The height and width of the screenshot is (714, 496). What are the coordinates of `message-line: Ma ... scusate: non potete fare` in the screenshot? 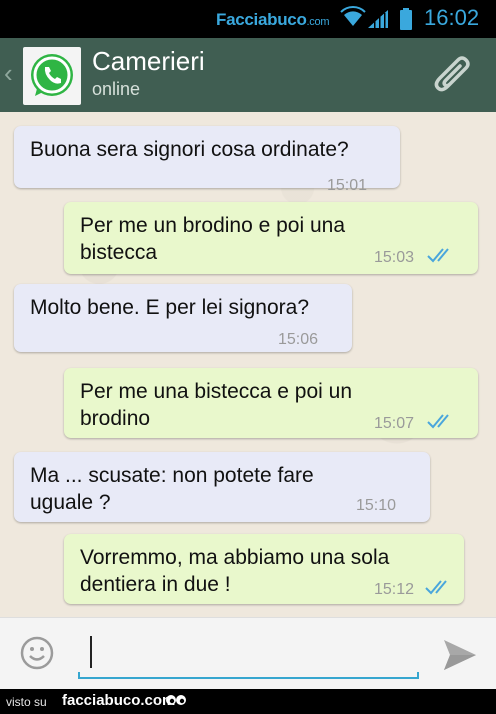 It's located at (172, 475).